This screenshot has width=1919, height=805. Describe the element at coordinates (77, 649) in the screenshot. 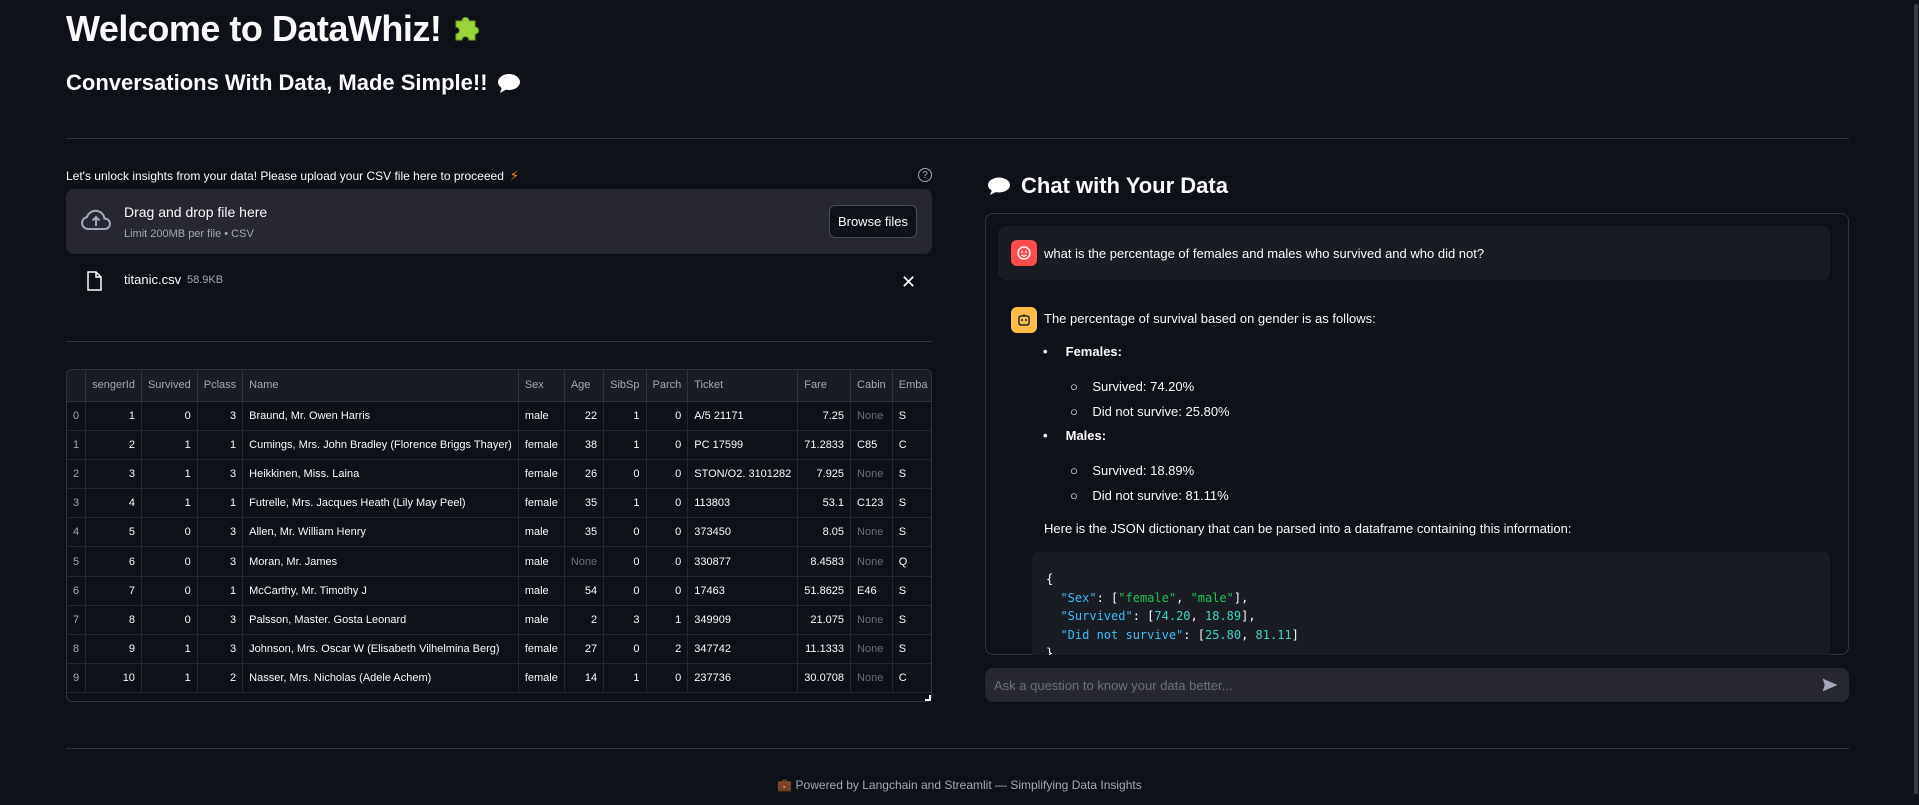

I see `row-index: 8` at that location.